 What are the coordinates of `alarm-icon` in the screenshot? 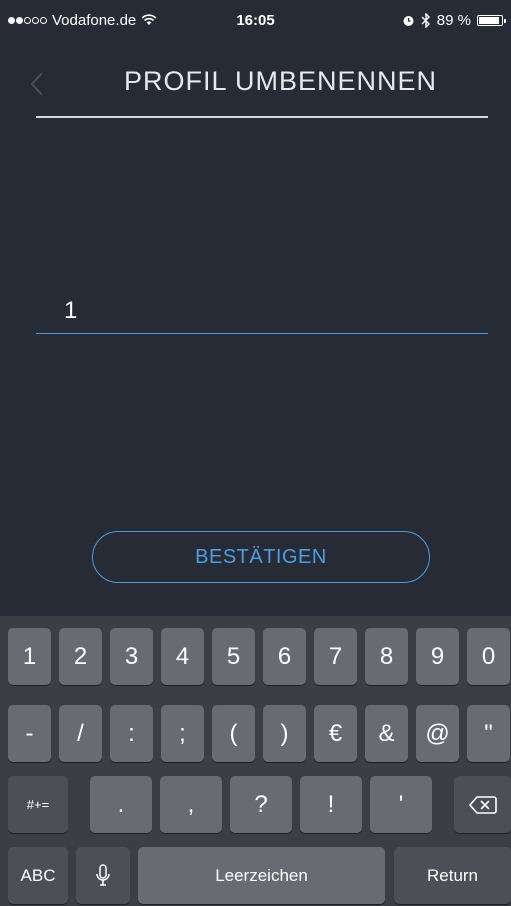 It's located at (408, 20).